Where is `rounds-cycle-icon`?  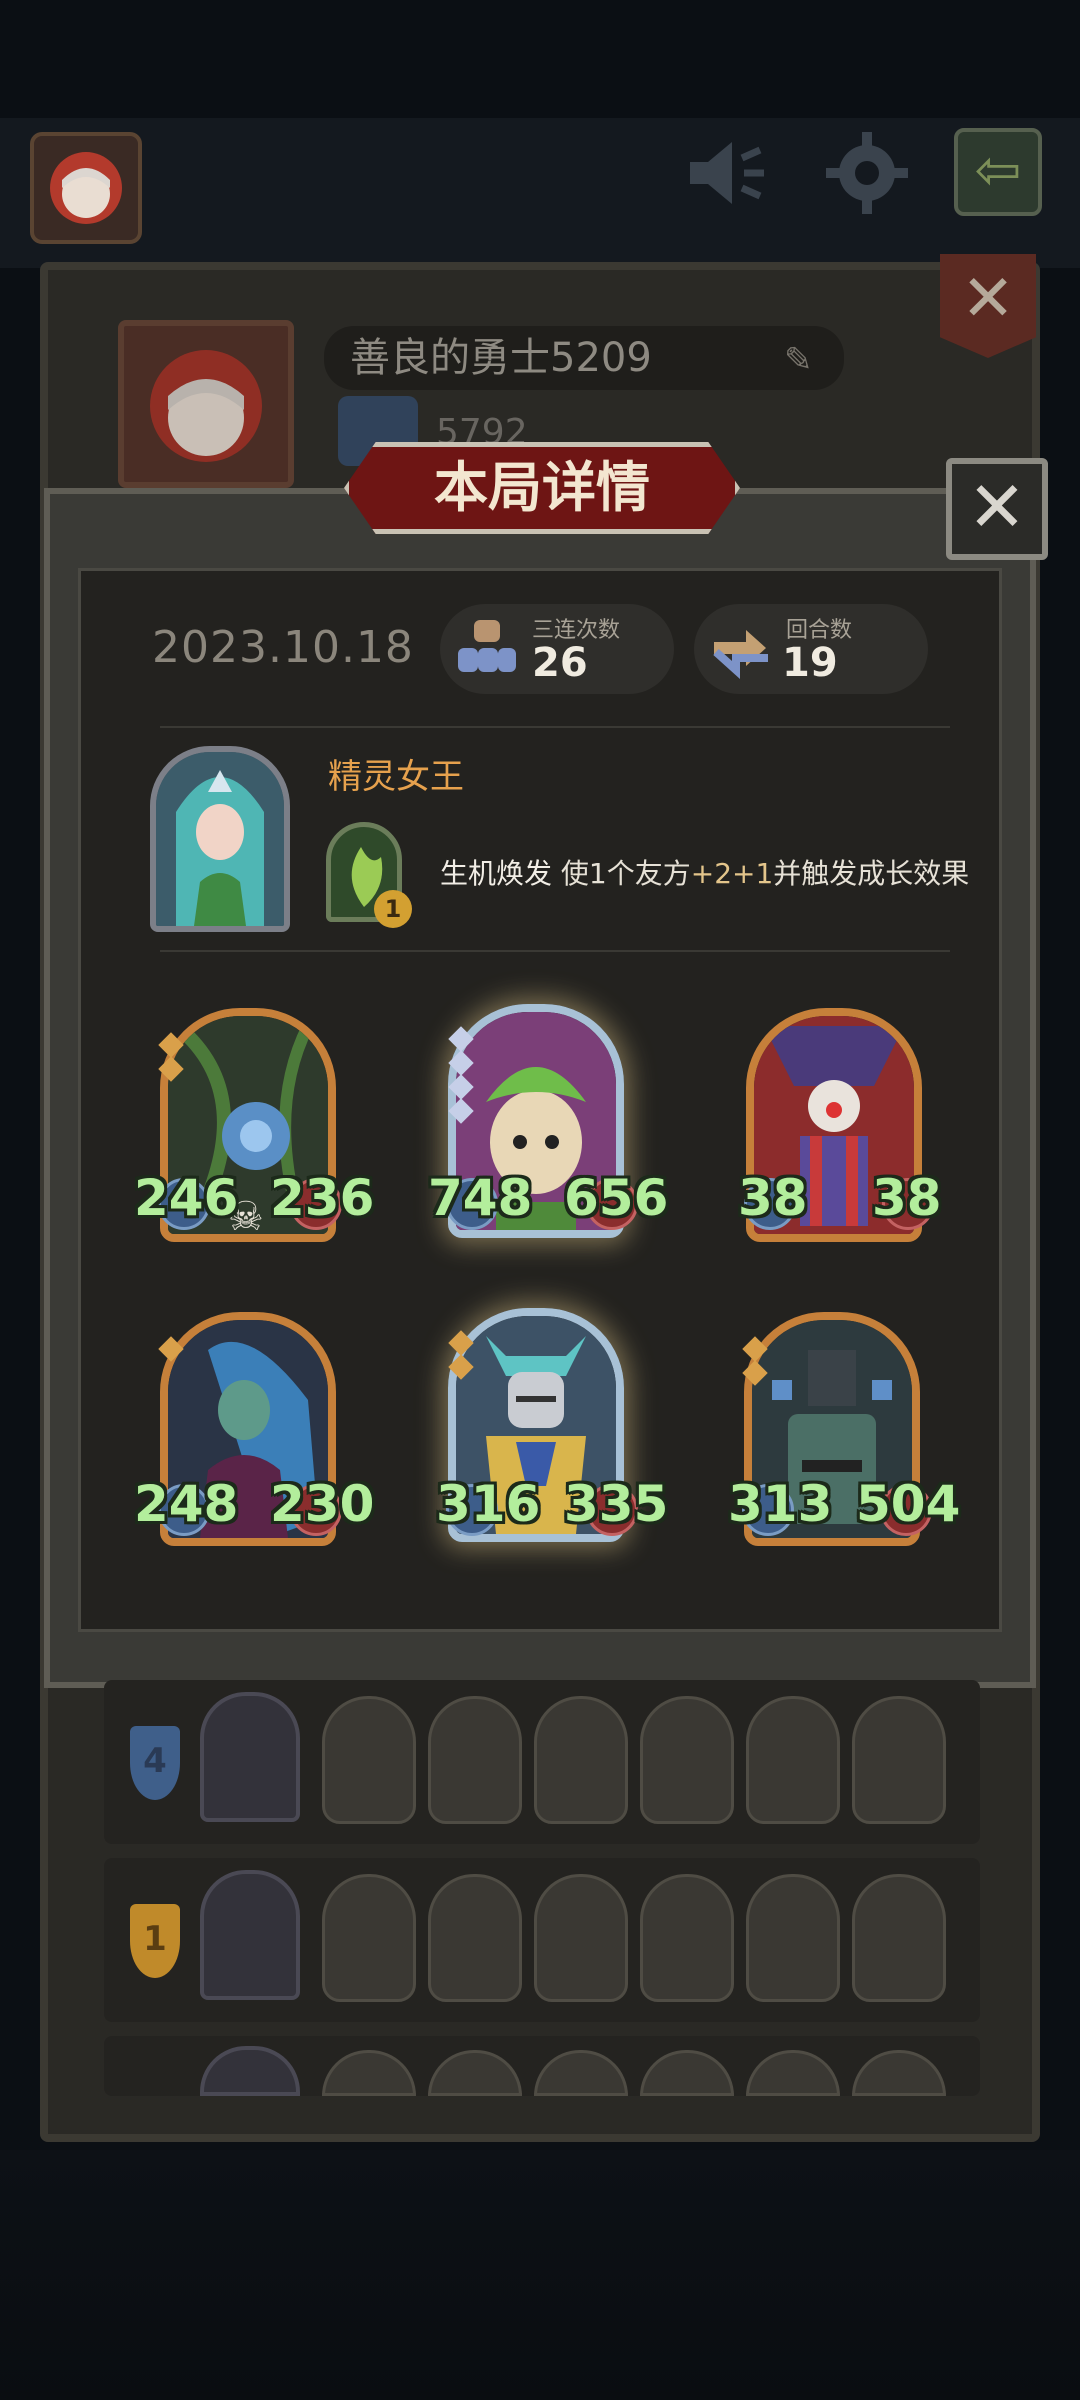 rounds-cycle-icon is located at coordinates (741, 649).